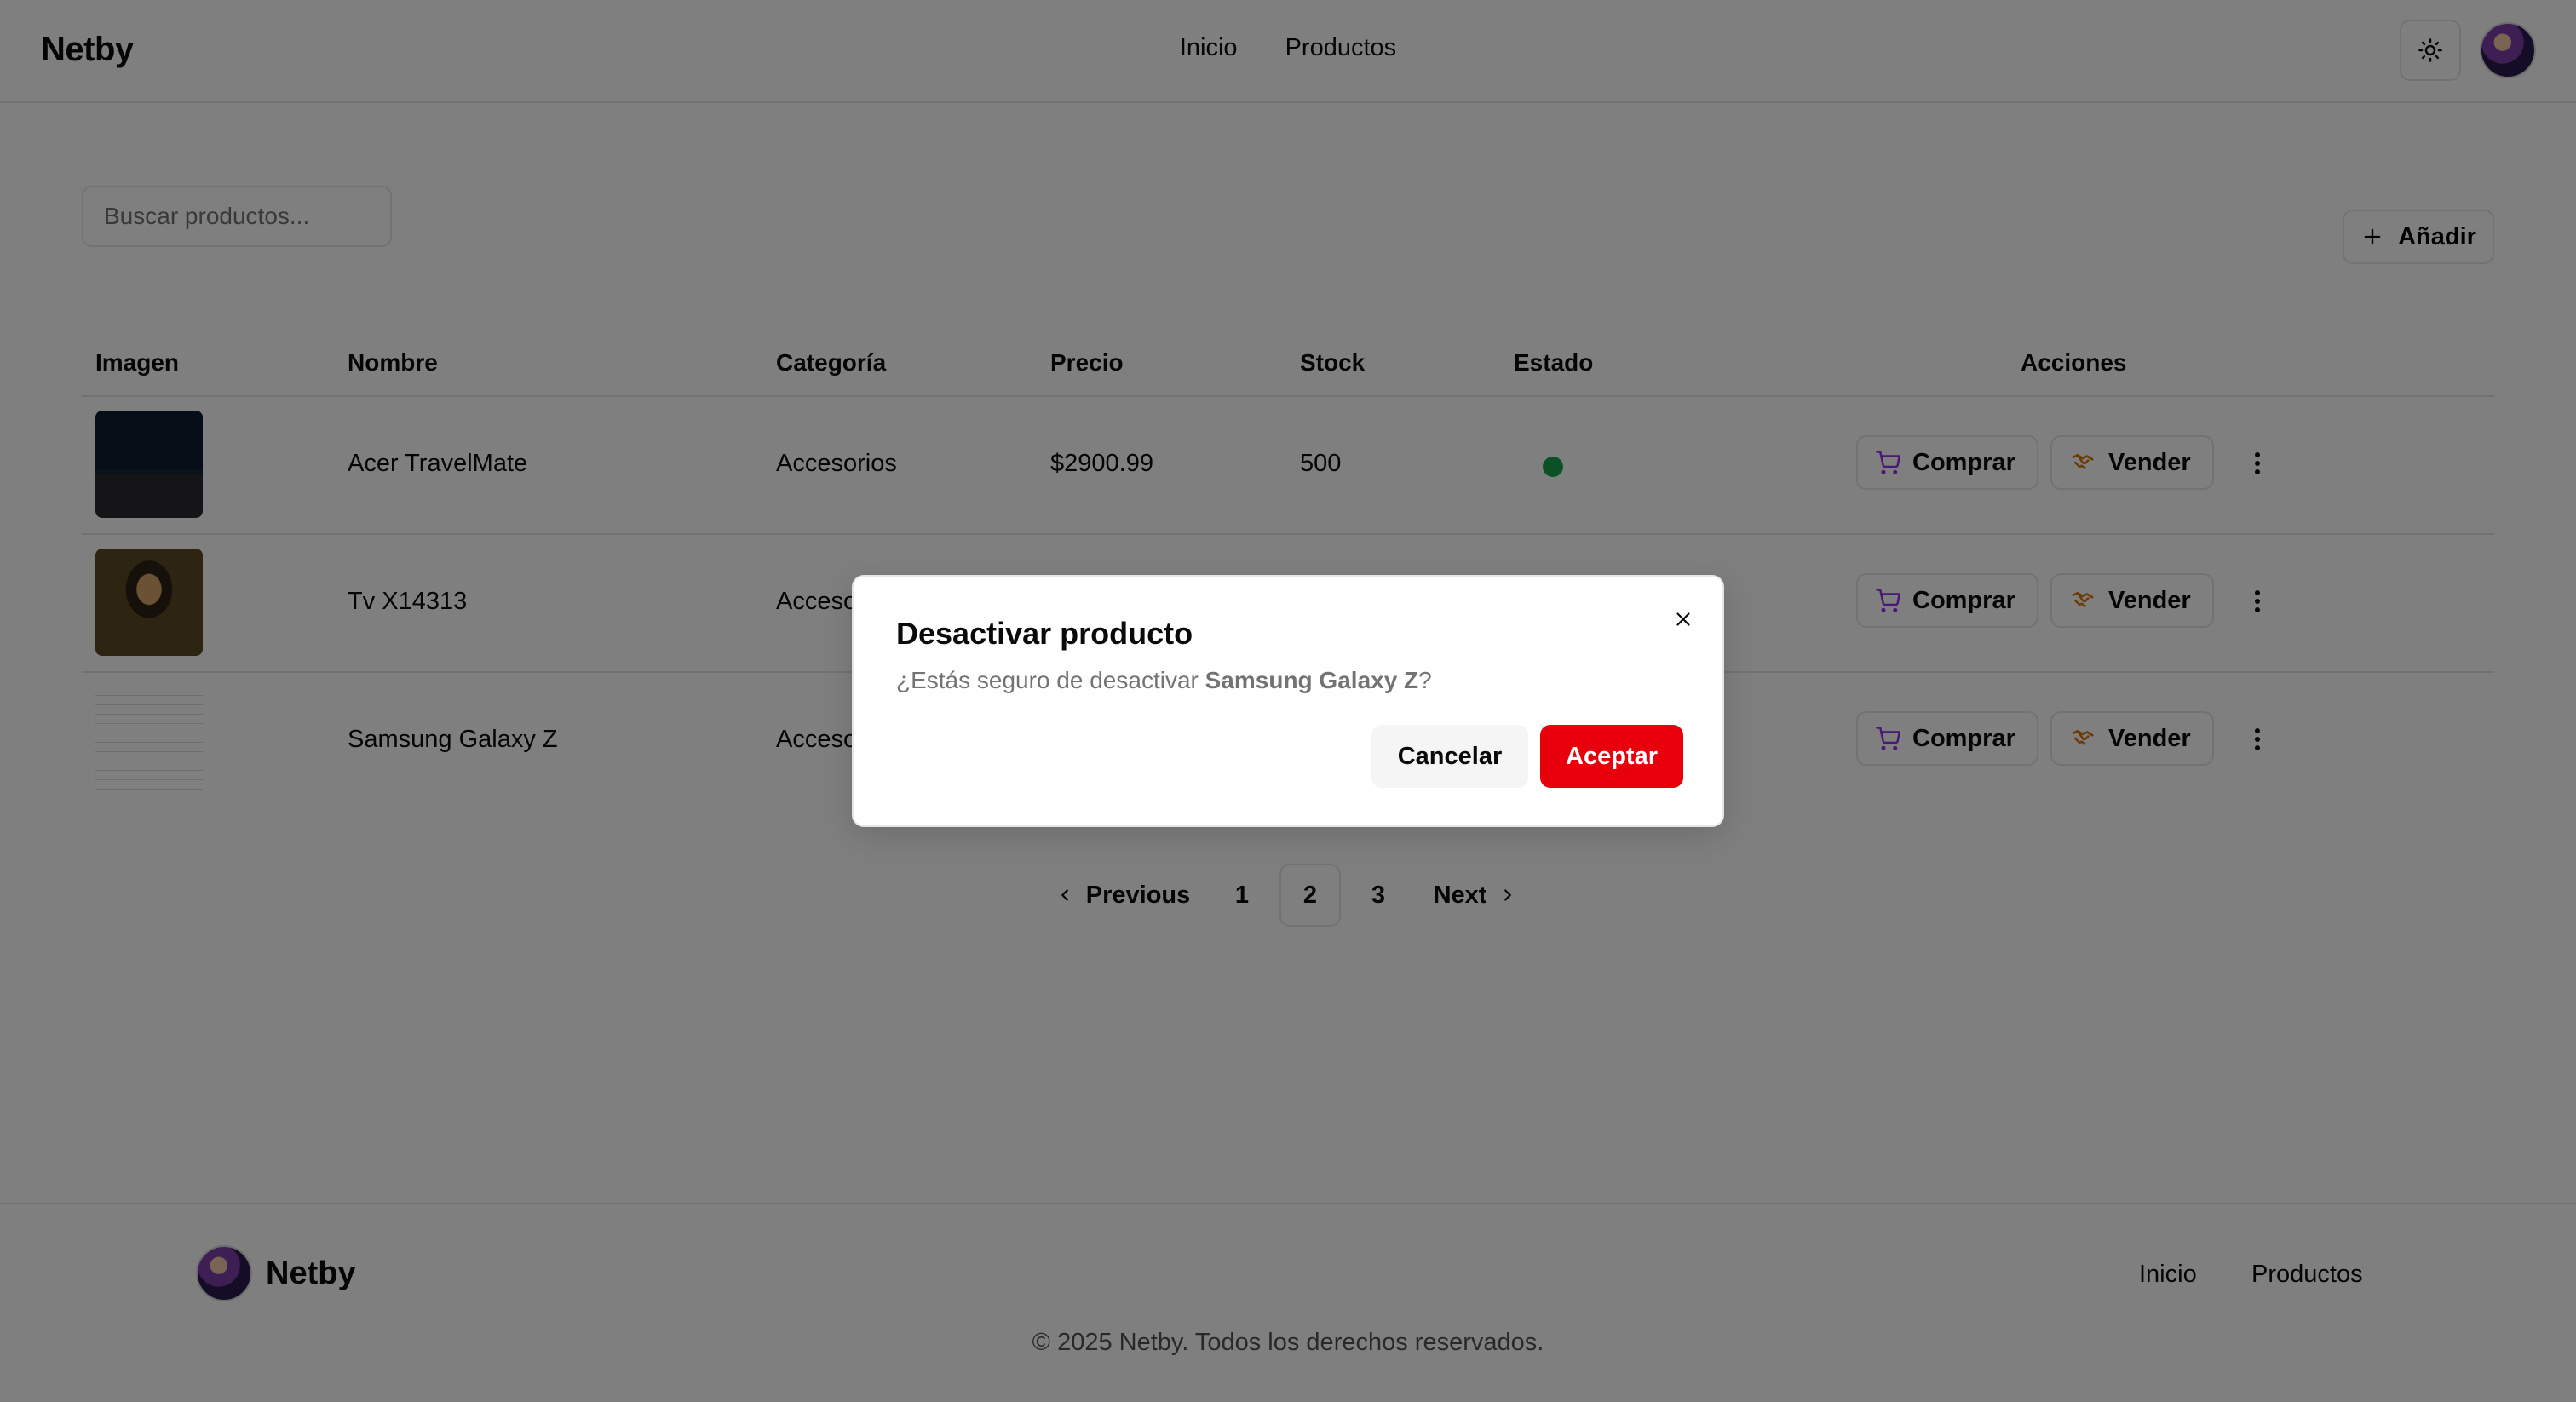 This screenshot has width=2576, height=1402. I want to click on dialog-message-prefix: ¿Estás seguro de desactivar, so click(1051, 680).